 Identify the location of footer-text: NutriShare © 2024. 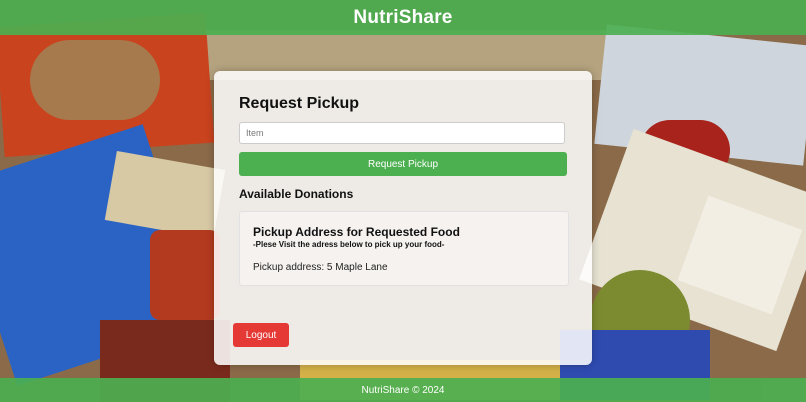
(403, 390).